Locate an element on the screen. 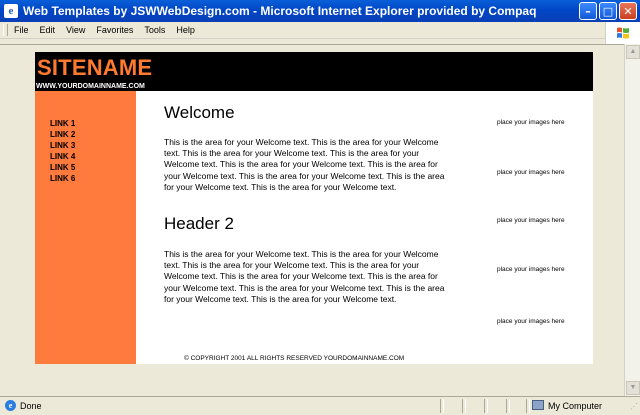  scroll-down-arrow-icon: ▼ is located at coordinates (633, 388).